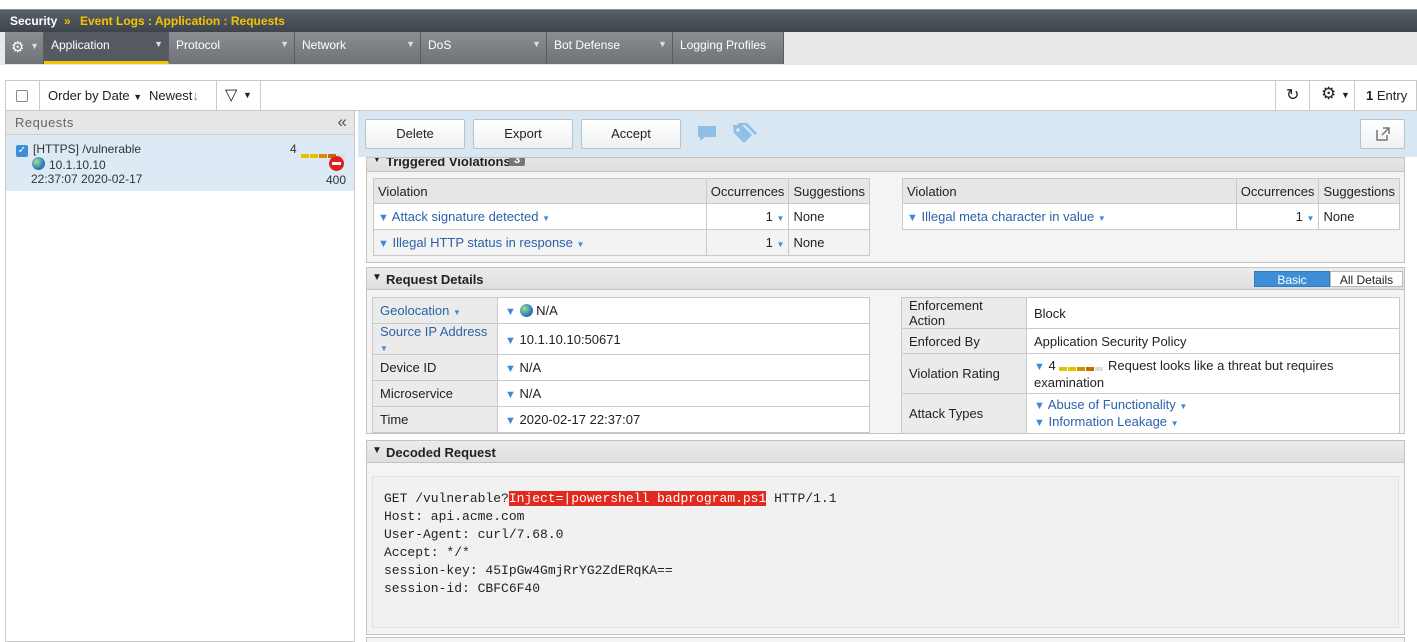  I want to click on action-bar: Delete Export Accept, so click(887, 134).